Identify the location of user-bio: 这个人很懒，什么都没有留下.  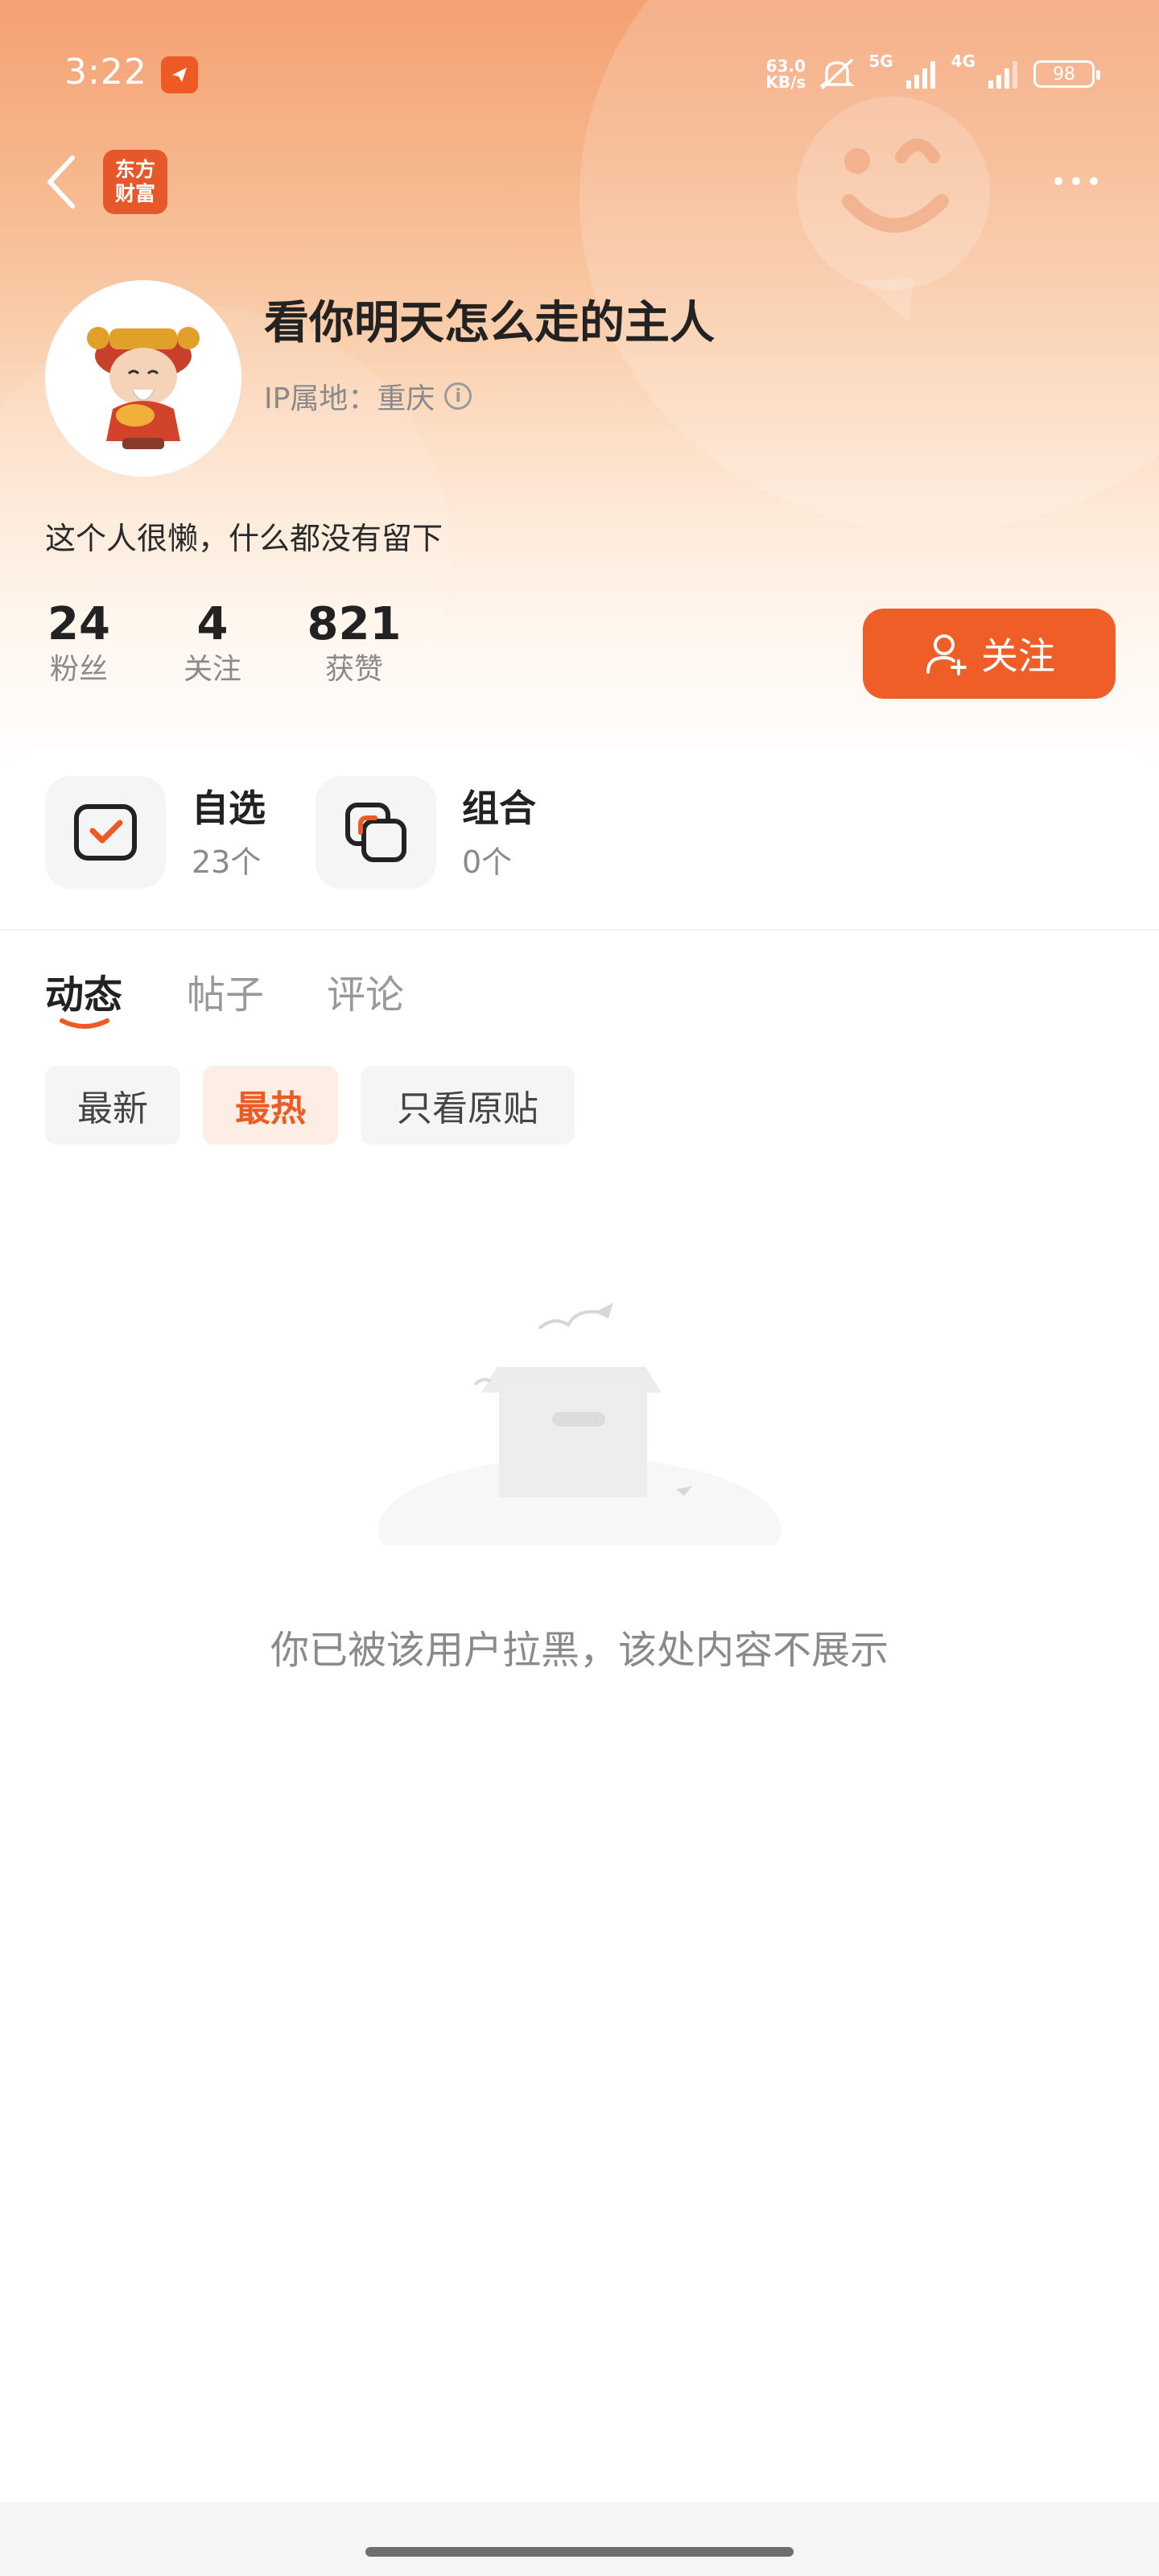
(244, 538).